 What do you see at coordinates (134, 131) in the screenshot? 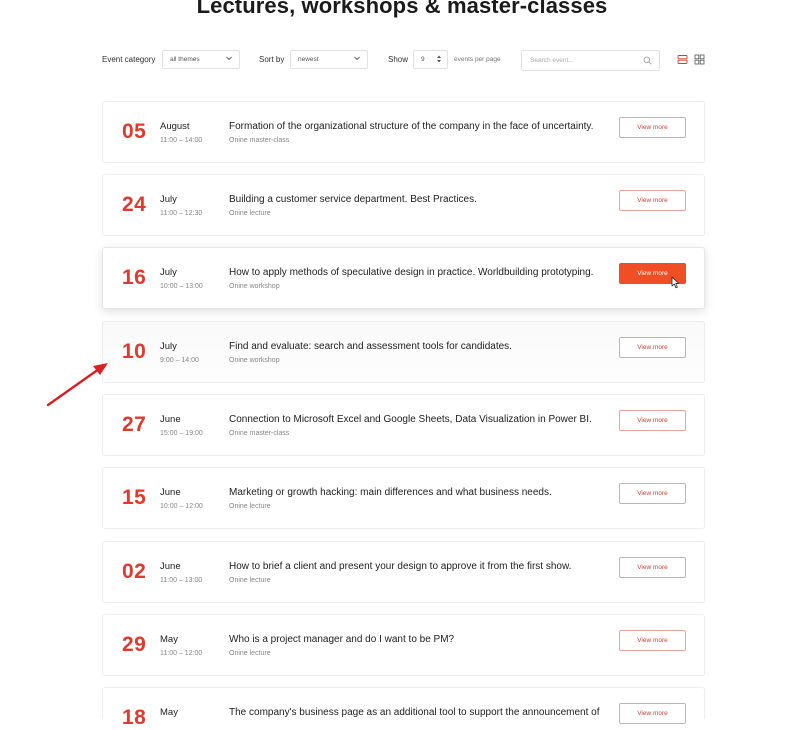
I see `event-day: 05` at bounding box center [134, 131].